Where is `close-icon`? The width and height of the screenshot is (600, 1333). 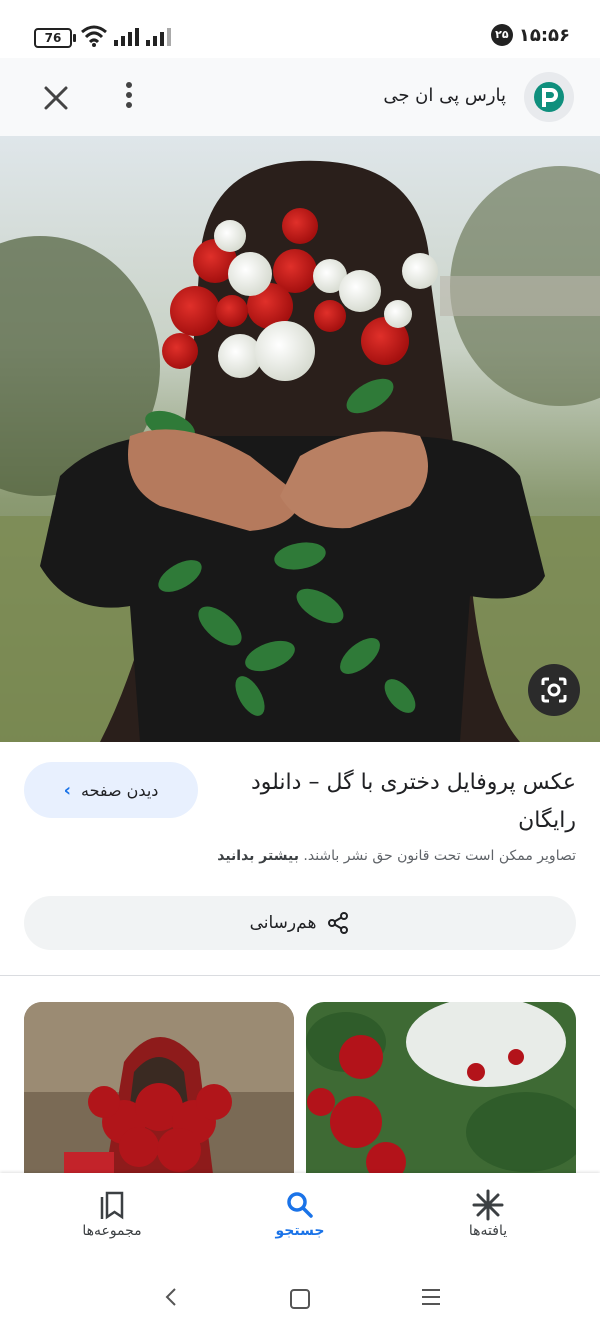 close-icon is located at coordinates (56, 98).